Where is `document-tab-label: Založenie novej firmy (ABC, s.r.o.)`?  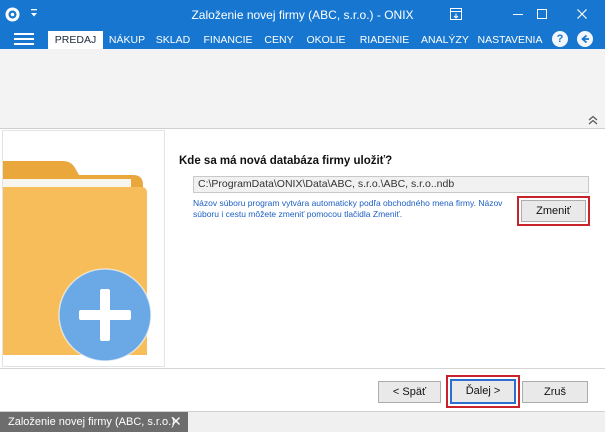 document-tab-label: Založenie novej firmy (ABC, s.r.o.) is located at coordinates (91, 422).